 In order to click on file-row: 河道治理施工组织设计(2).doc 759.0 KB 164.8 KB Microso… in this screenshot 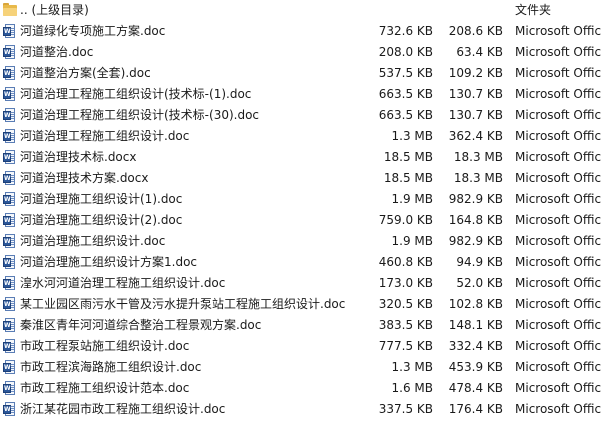, I will do `click(300, 220)`.